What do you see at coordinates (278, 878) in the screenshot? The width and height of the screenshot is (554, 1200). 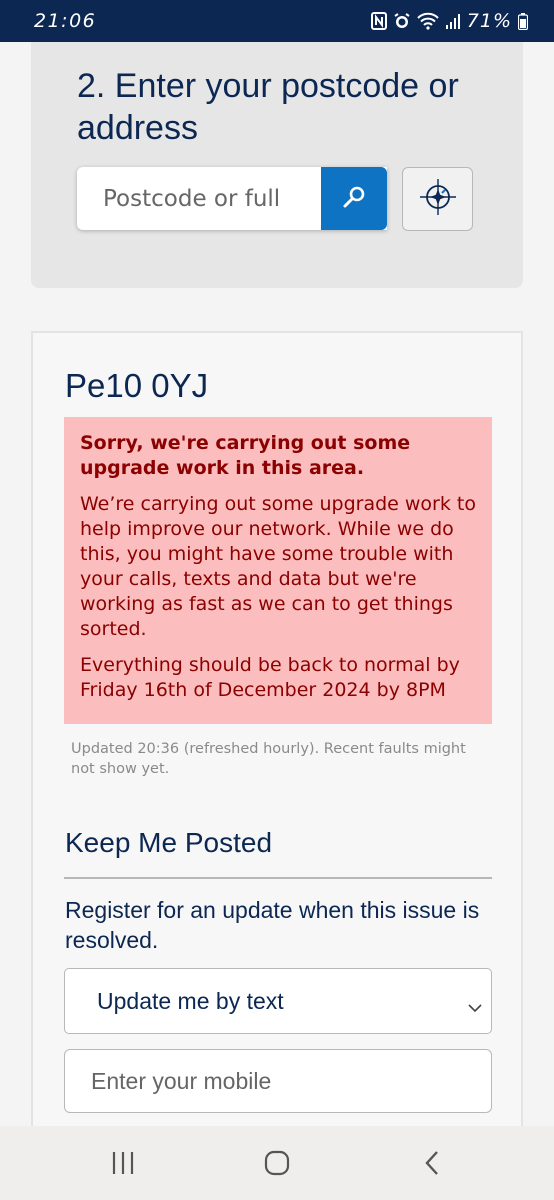 I see `divider` at bounding box center [278, 878].